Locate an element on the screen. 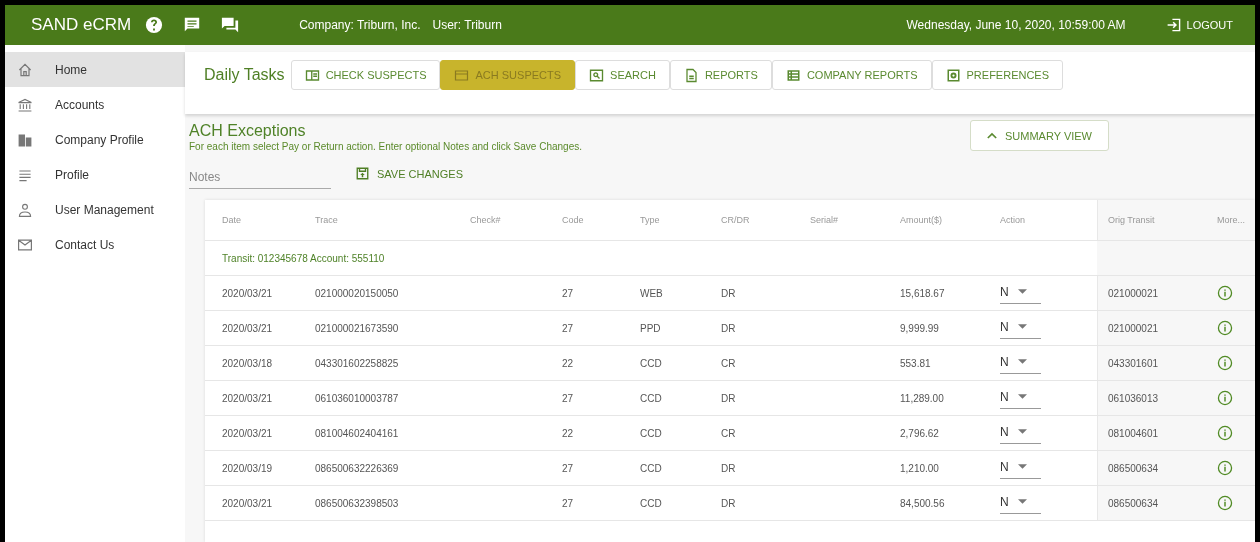 The width and height of the screenshot is (1260, 542). summary-view-button: SUMMARY VIEW is located at coordinates (1039, 135).